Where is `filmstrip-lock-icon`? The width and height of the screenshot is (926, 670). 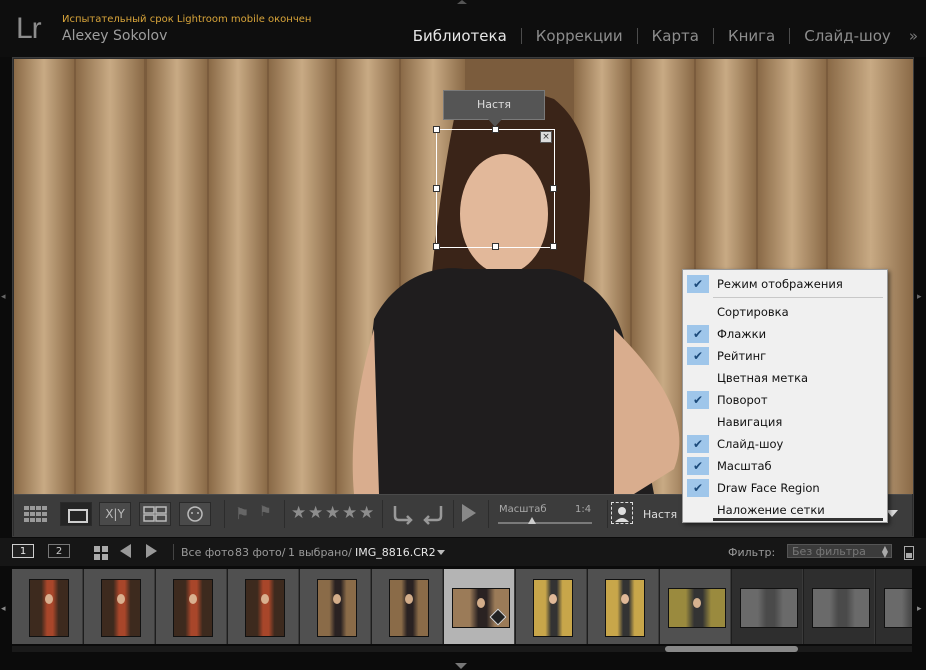 filmstrip-lock-icon is located at coordinates (909, 553).